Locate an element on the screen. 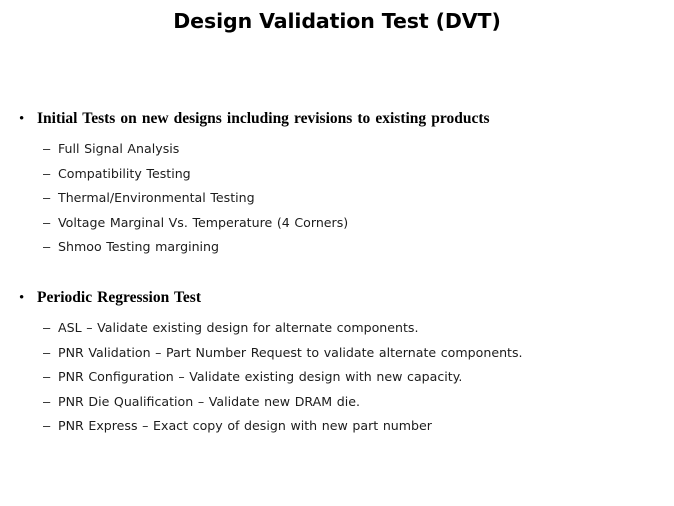  bullet-item-level1: • Periodic Regression Test is located at coordinates (337, 299).